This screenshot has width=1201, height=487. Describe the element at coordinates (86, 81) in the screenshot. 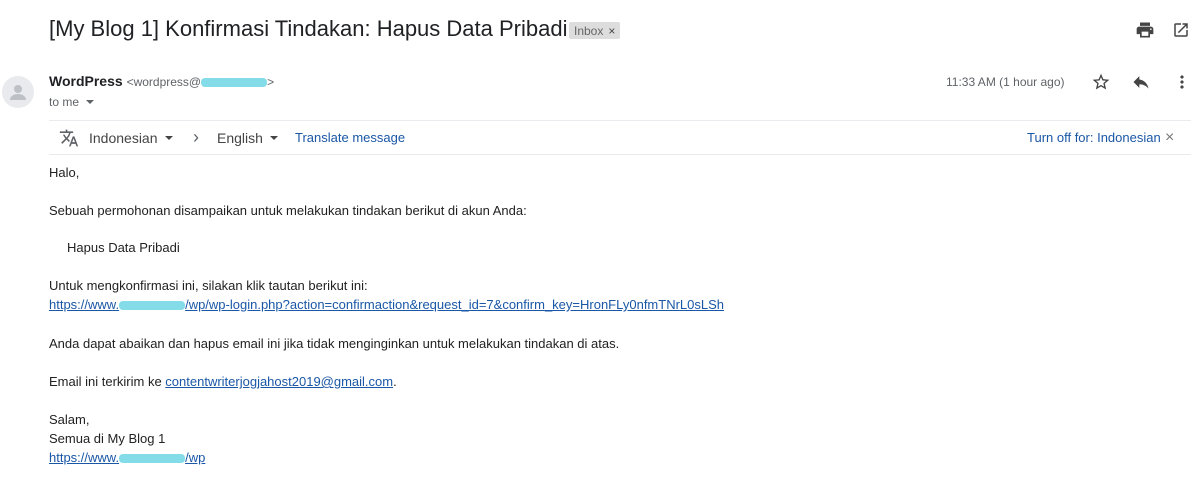

I see `sender-name: WordPress` at that location.